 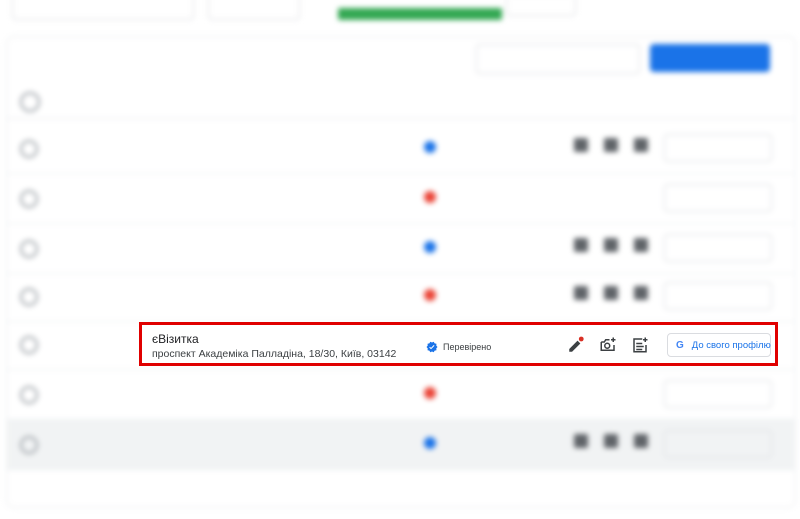 I want to click on top-bar, so click(x=400, y=11).